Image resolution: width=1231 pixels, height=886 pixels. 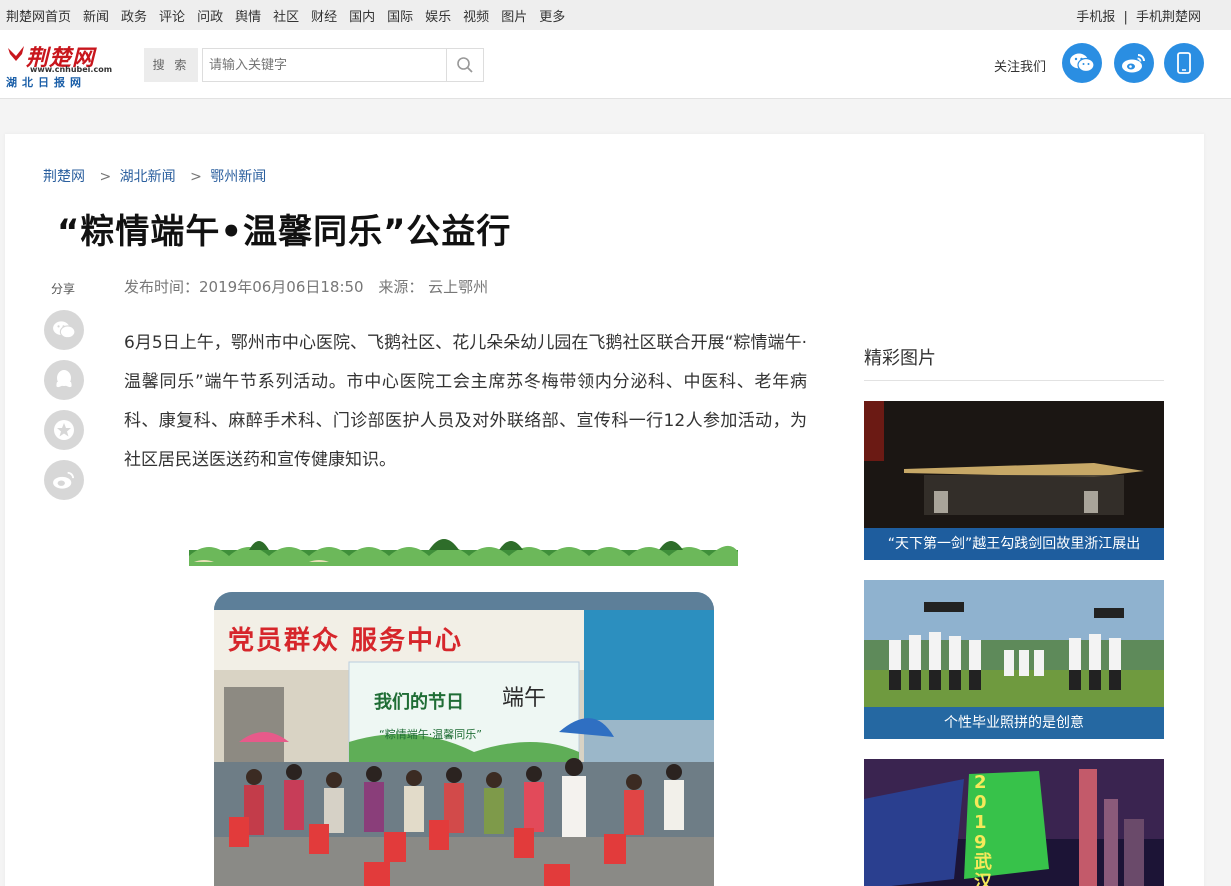 I want to click on top-nav-item: 图片, so click(x=514, y=17).